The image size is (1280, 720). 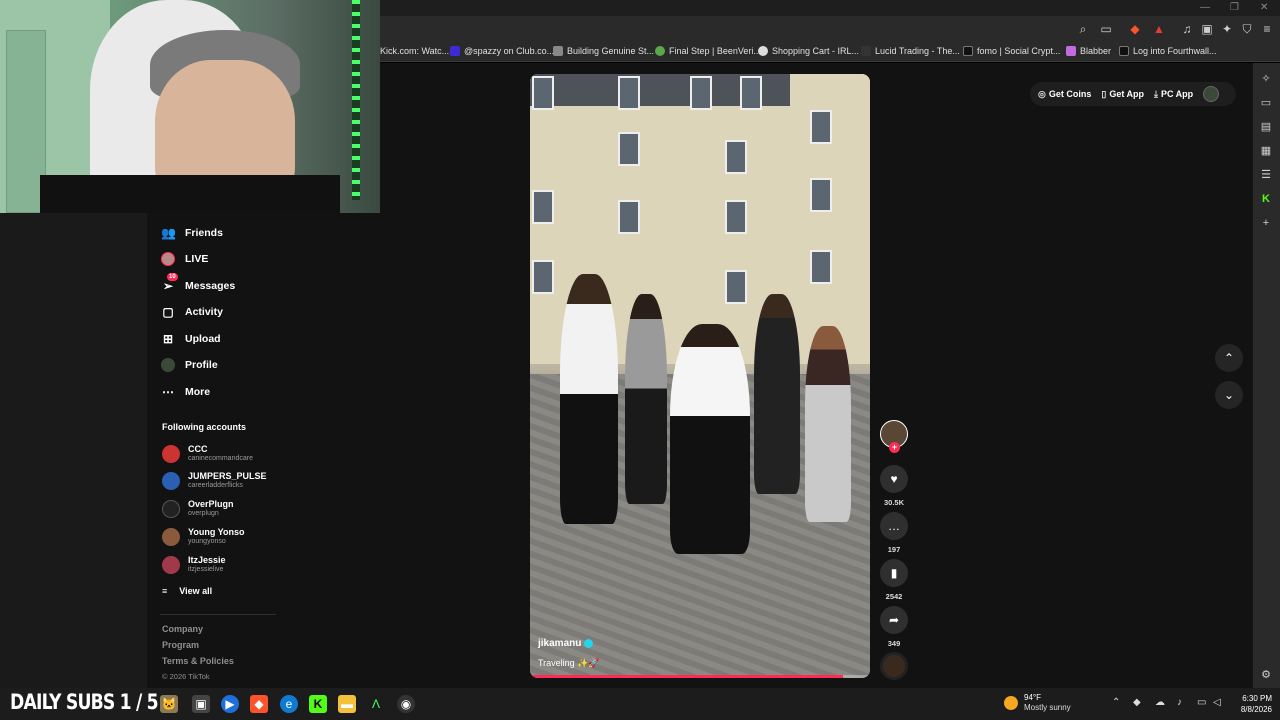 What do you see at coordinates (1088, 51) in the screenshot?
I see `bookmark: Blabber` at bounding box center [1088, 51].